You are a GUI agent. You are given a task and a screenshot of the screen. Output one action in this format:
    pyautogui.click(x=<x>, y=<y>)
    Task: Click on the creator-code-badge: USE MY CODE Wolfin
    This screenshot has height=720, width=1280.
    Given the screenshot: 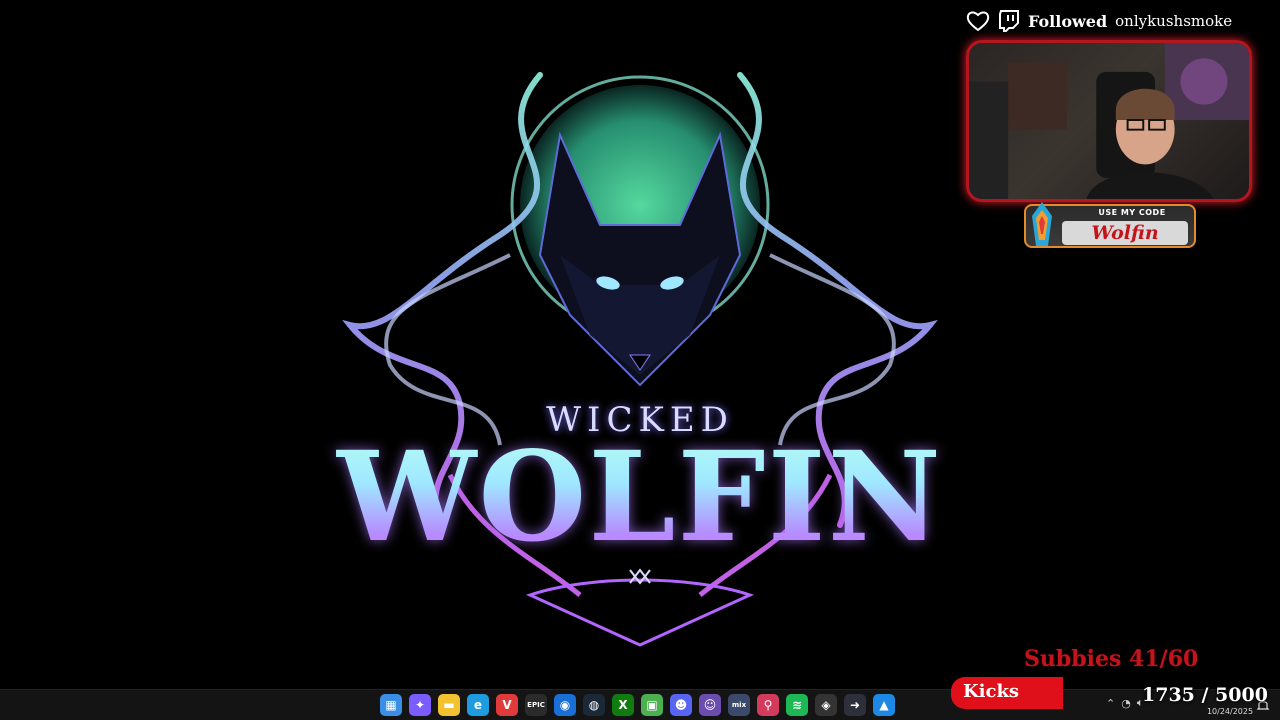 What is the action you would take?
    pyautogui.click(x=1110, y=225)
    